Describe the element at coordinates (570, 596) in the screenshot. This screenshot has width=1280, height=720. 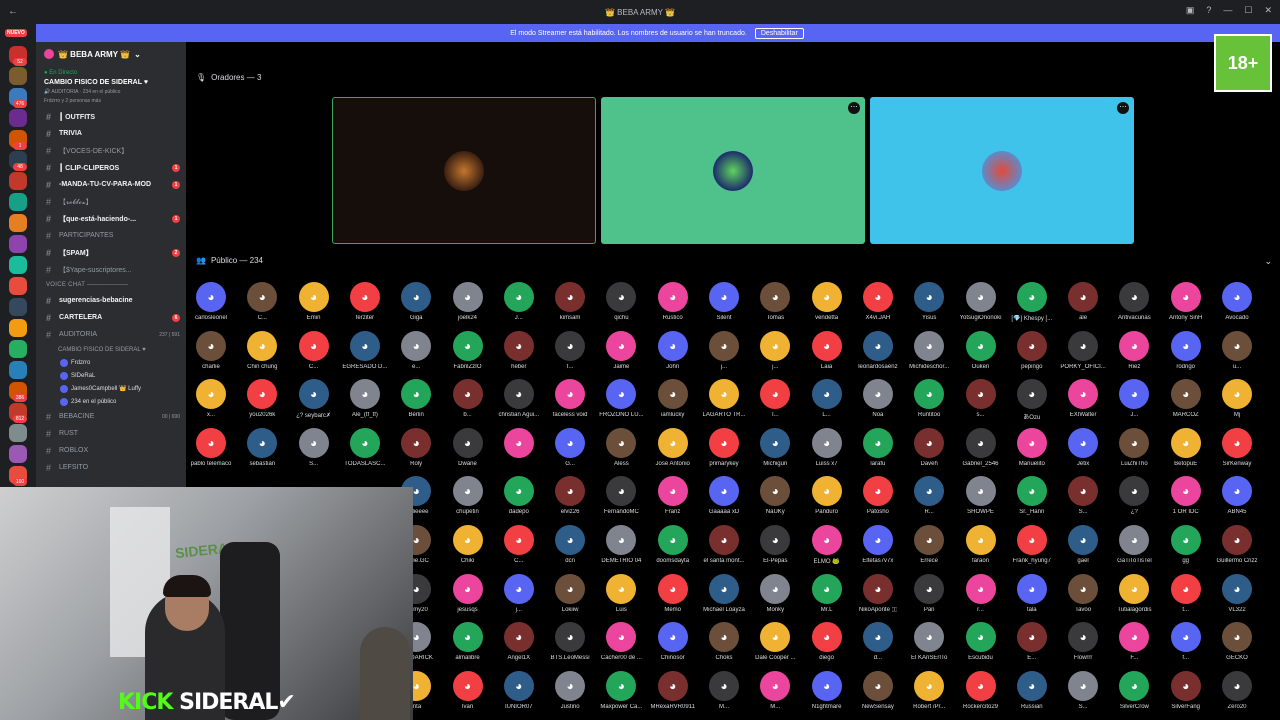
I see `audience-member: ◕ Lokiiw` at that location.